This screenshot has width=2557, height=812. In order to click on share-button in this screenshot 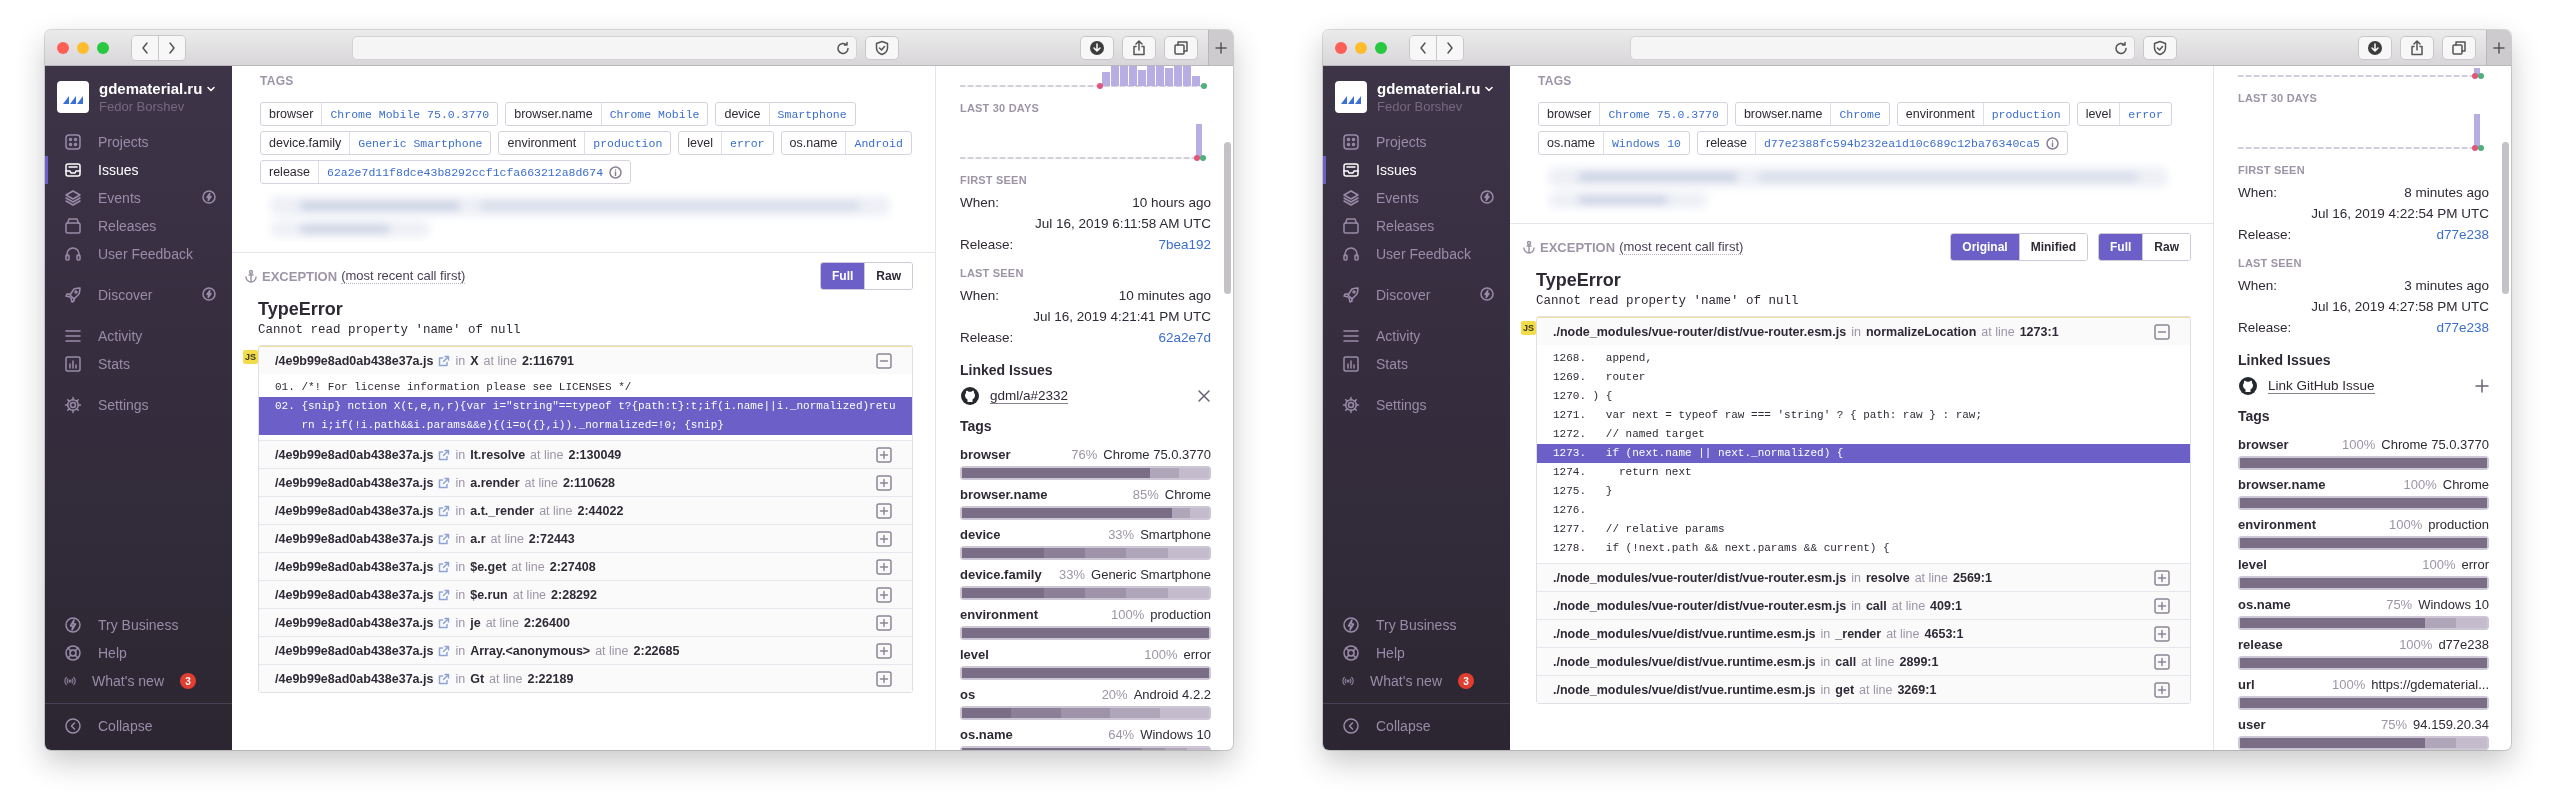, I will do `click(2417, 47)`.